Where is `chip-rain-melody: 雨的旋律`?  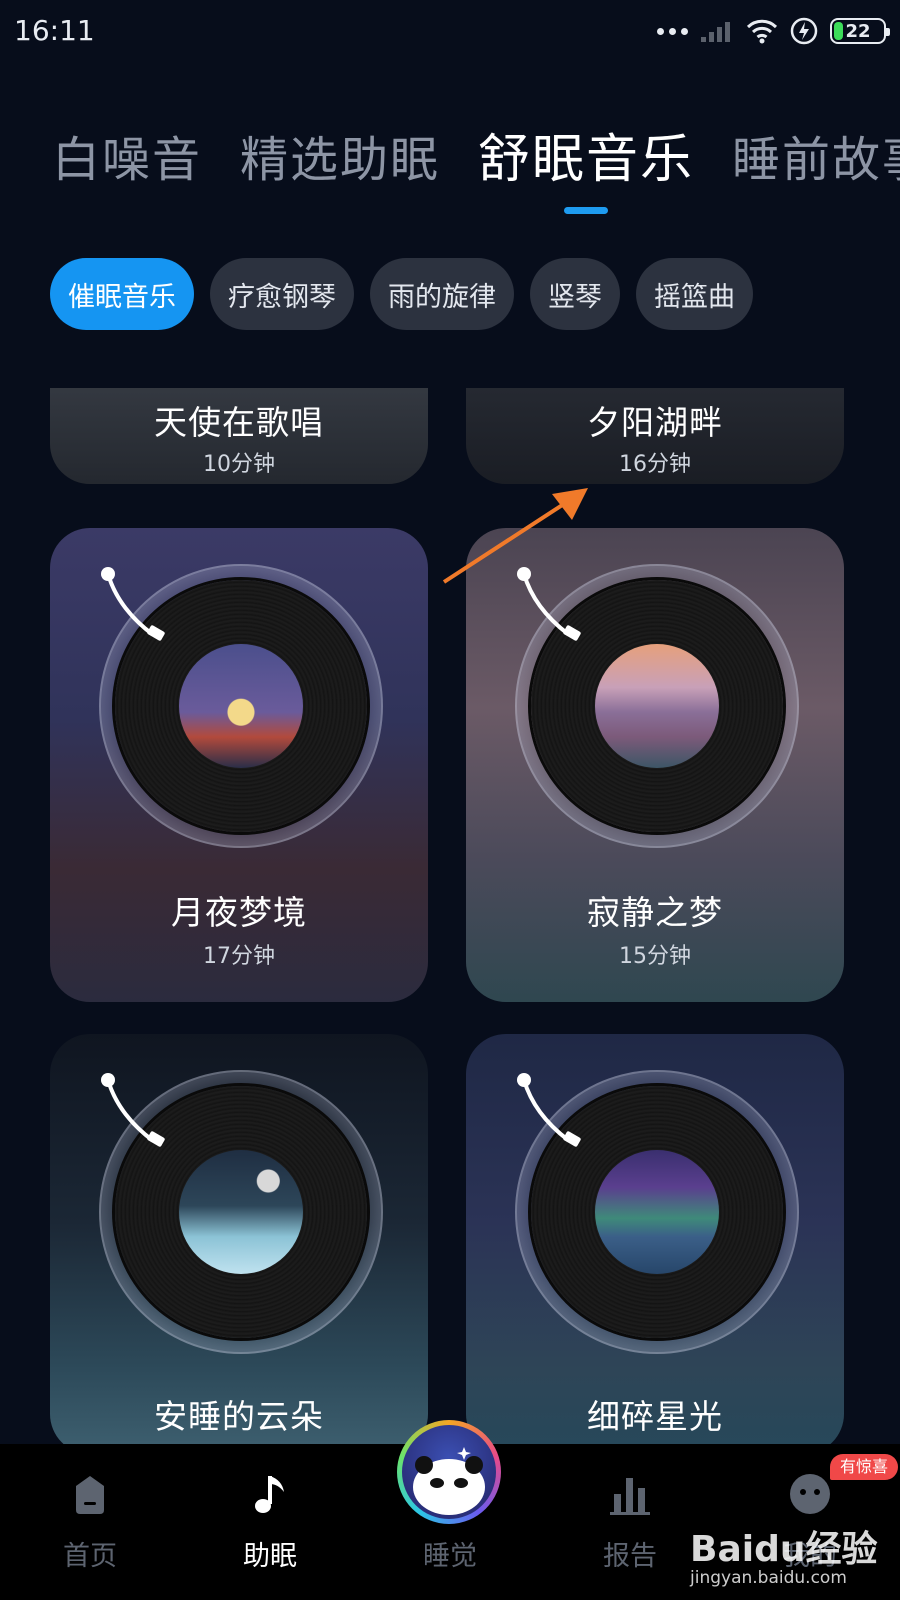
chip-rain-melody: 雨的旋律 is located at coordinates (442, 294).